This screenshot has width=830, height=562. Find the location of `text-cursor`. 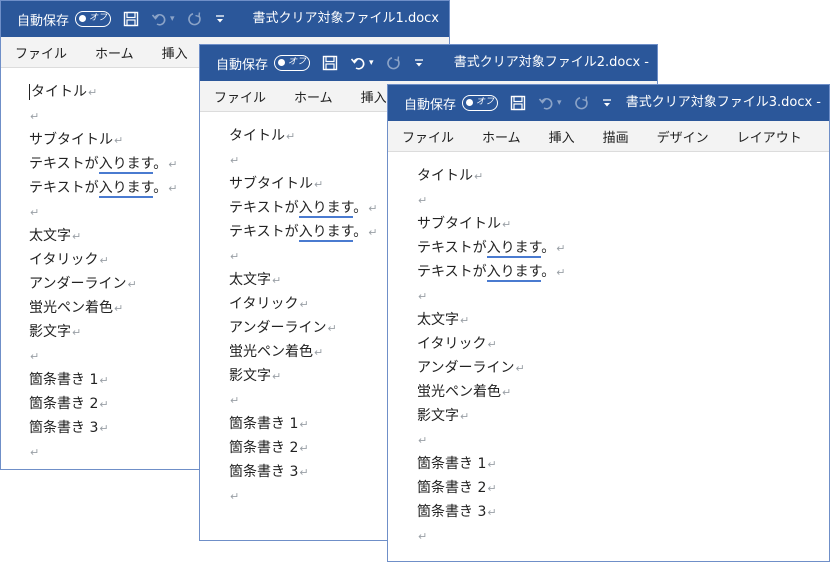

text-cursor is located at coordinates (29, 92).